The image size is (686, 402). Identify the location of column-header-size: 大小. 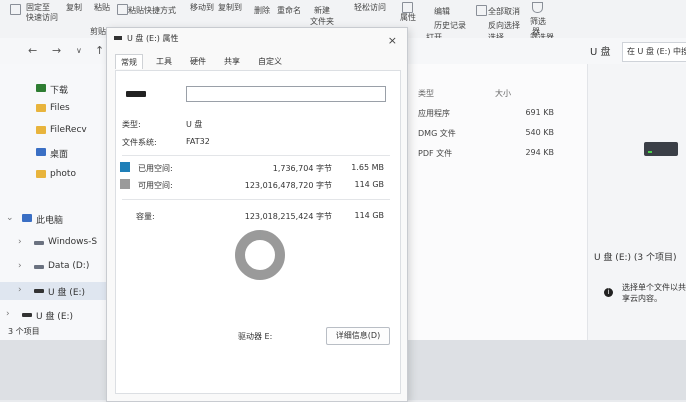
(503, 93).